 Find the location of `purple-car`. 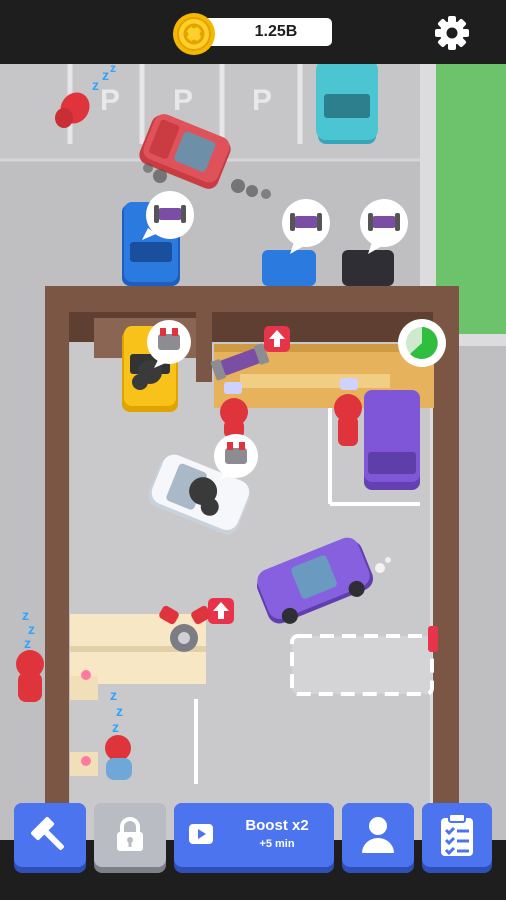

purple-car is located at coordinates (392, 440).